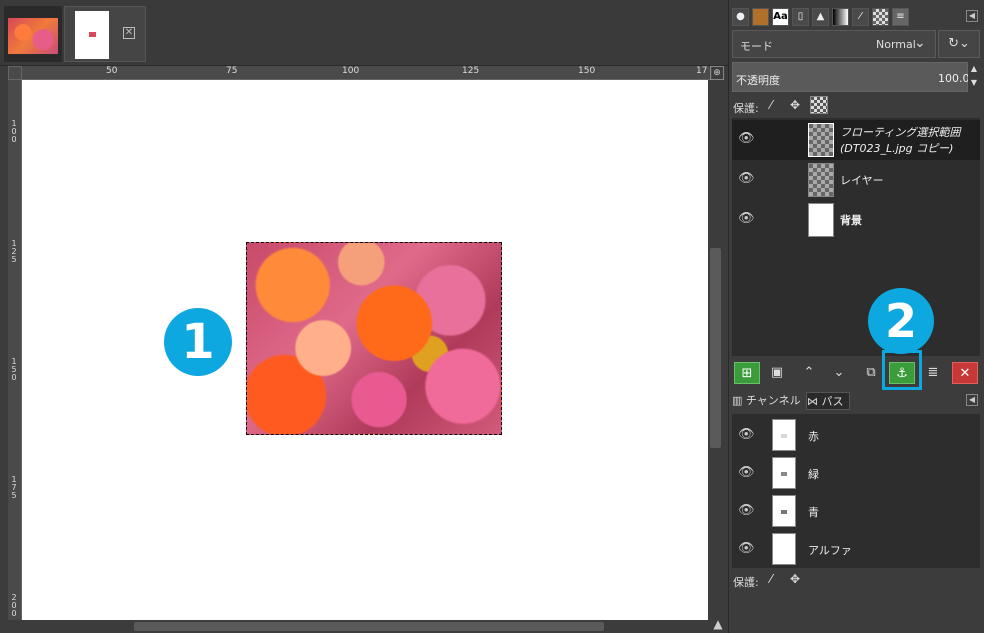  What do you see at coordinates (747, 373) in the screenshot?
I see `new-layer-button: ⊞` at bounding box center [747, 373].